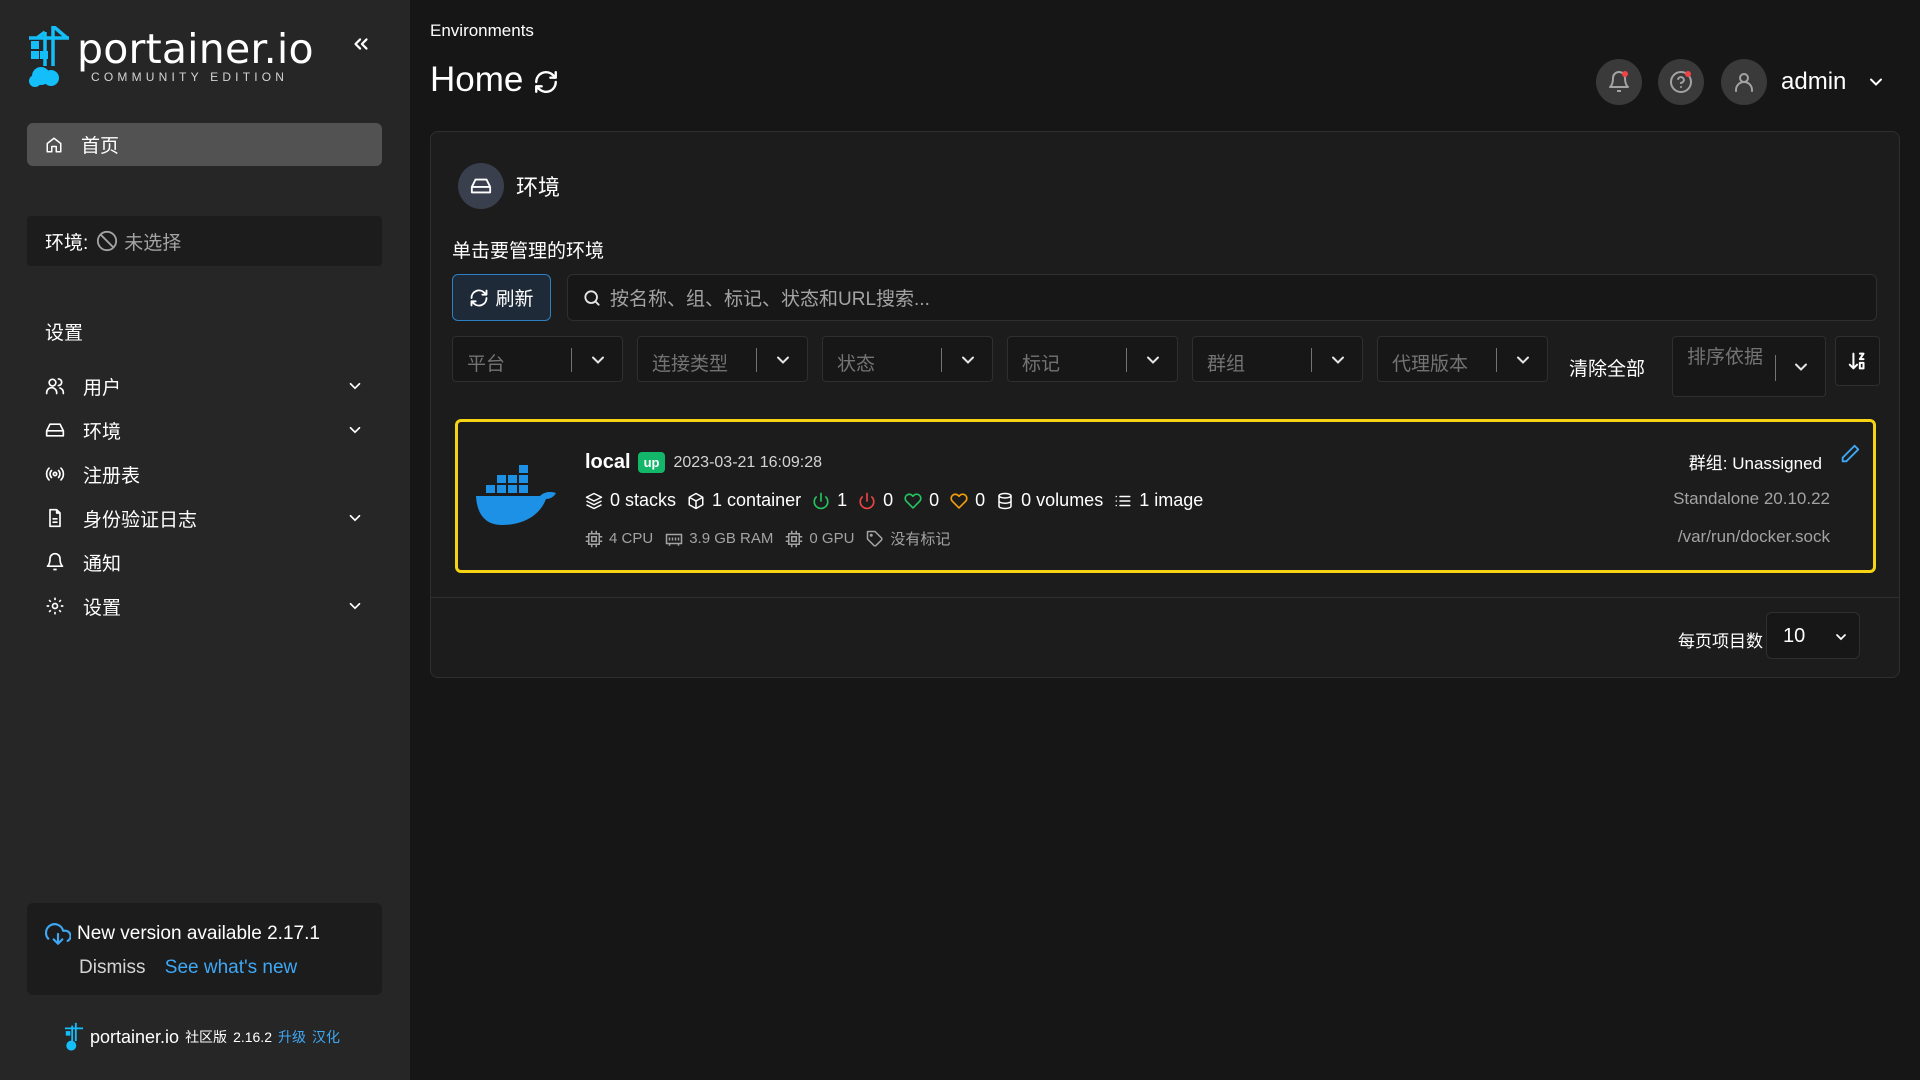  Describe the element at coordinates (1813, 635) in the screenshot. I see `items-per-page-select: 10` at that location.